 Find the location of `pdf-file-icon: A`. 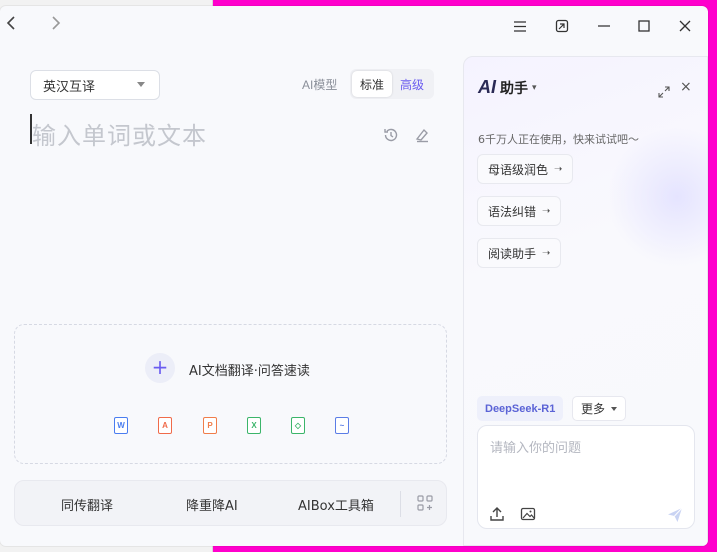

pdf-file-icon: A is located at coordinates (165, 425).